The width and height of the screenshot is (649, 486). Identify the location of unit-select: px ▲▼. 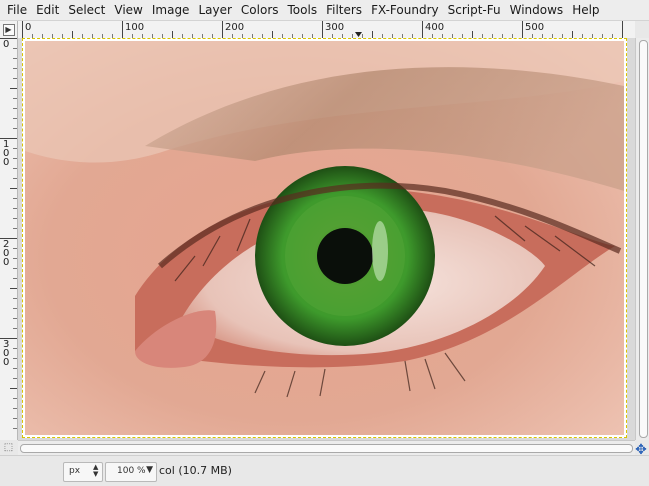
(83, 472).